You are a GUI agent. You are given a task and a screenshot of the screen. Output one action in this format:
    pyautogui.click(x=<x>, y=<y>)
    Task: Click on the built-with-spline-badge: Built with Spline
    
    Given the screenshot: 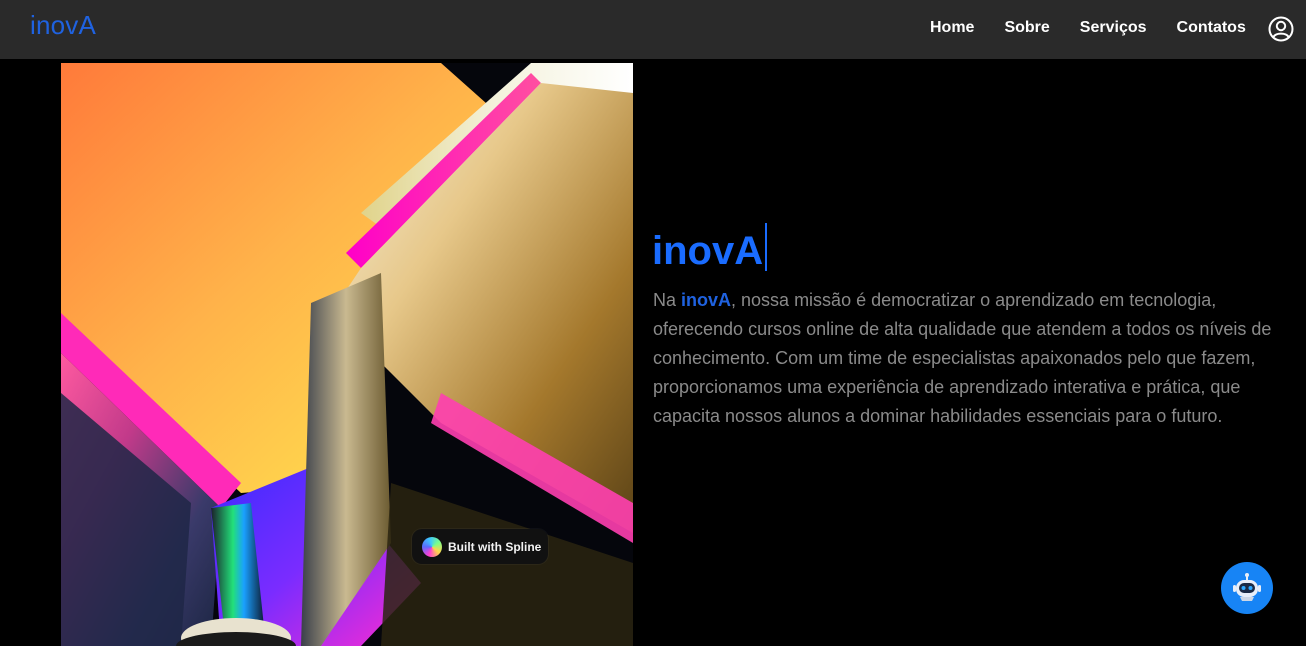 What is the action you would take?
    pyautogui.click(x=480, y=546)
    